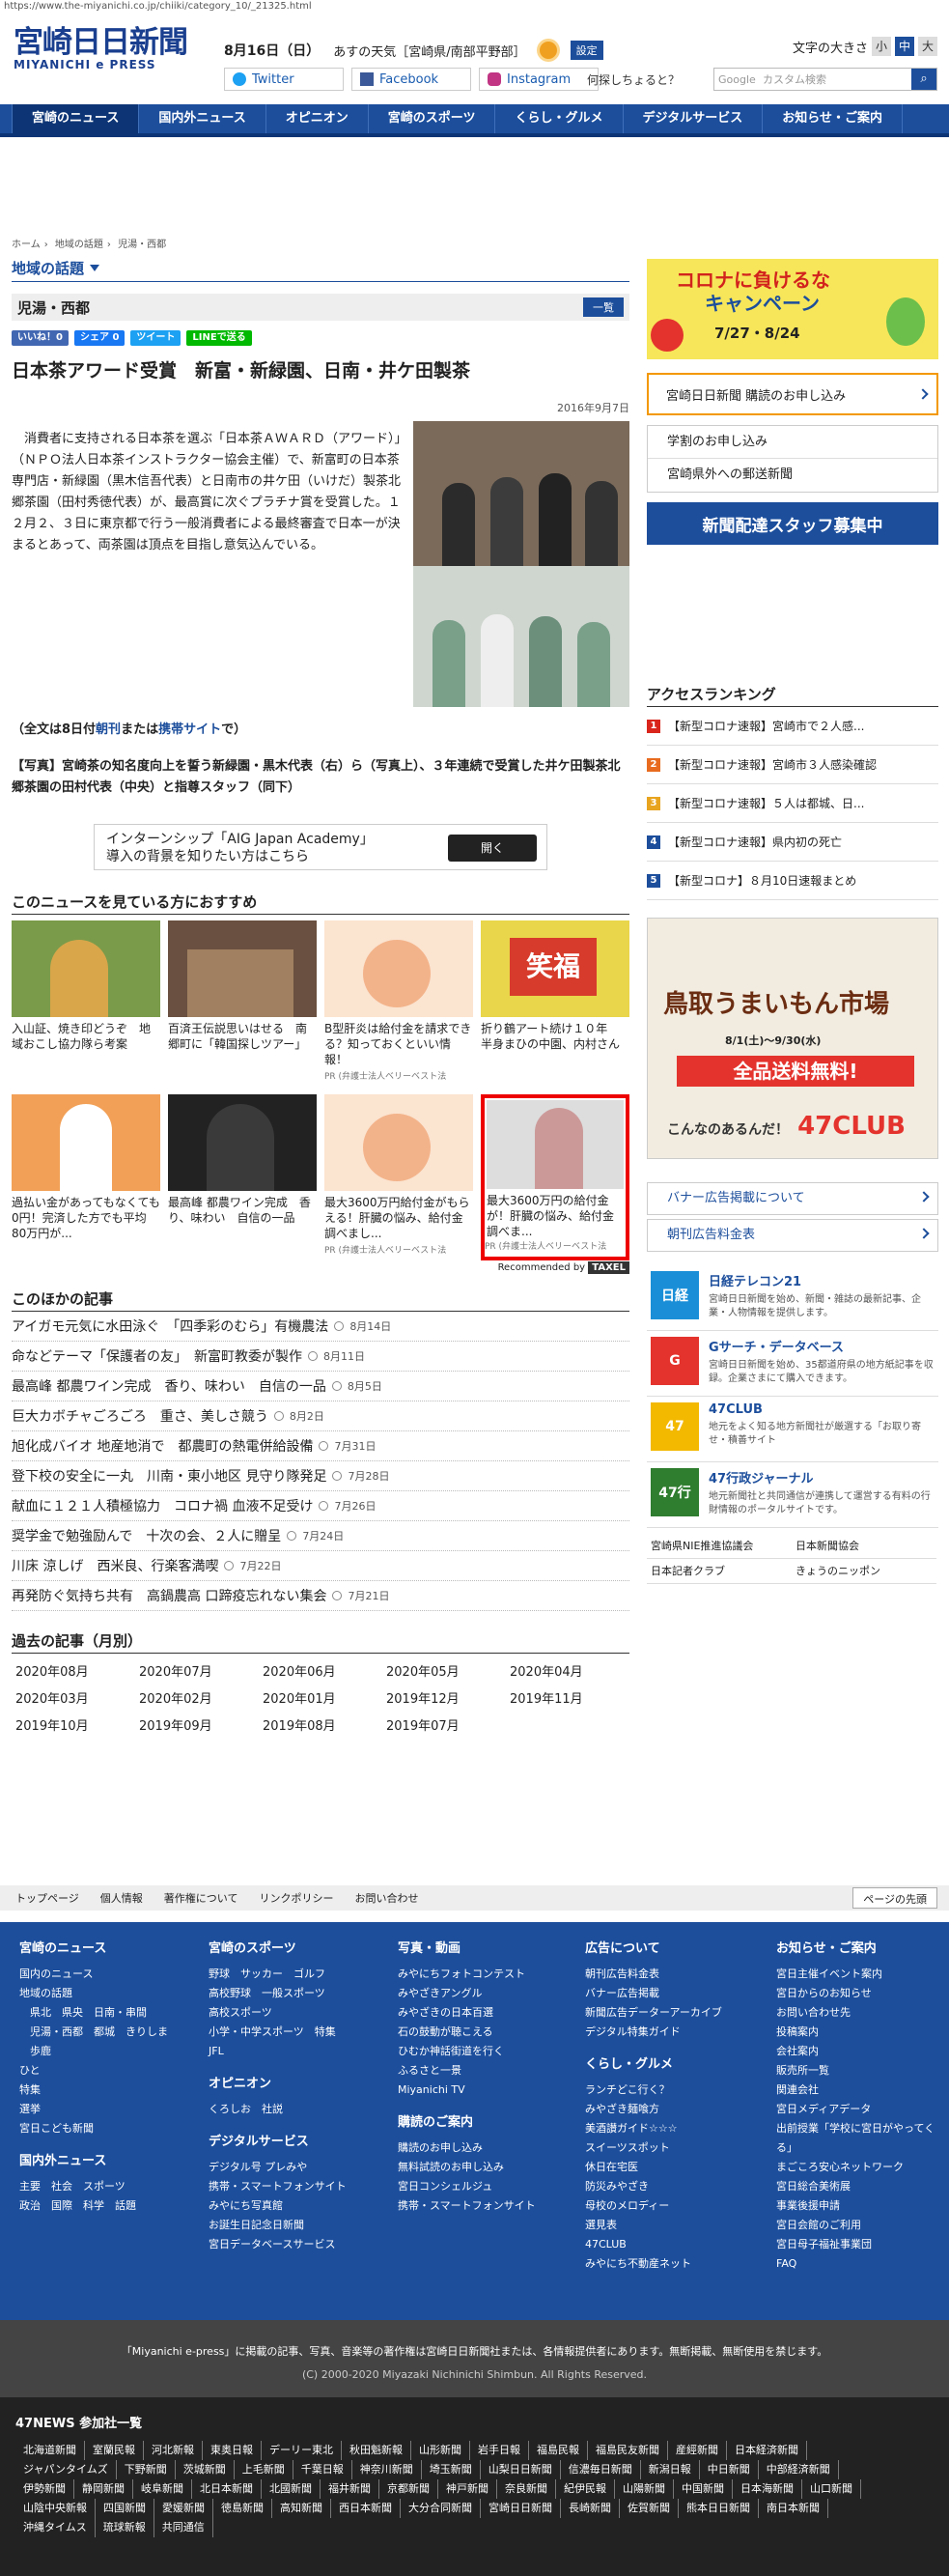  What do you see at coordinates (799, 2469) in the screenshot?
I see `member-paper-link: 中部経済新聞` at bounding box center [799, 2469].